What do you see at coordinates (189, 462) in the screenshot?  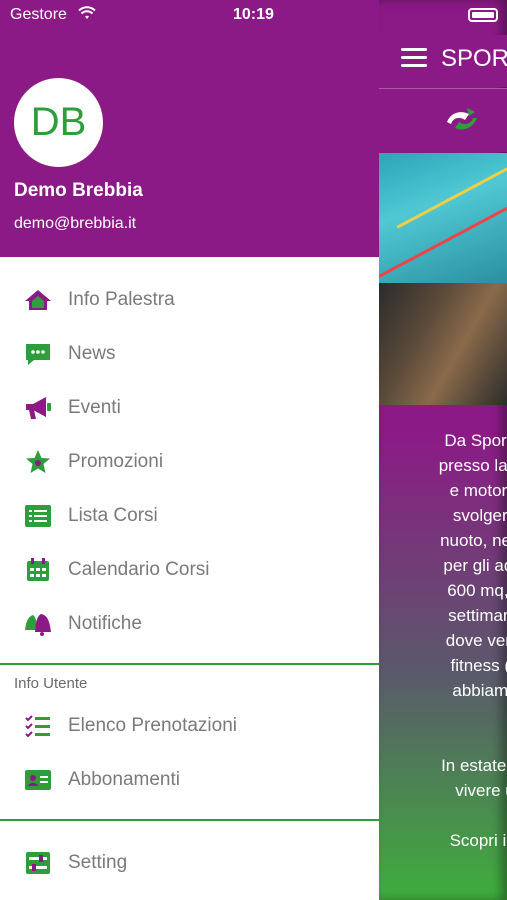 I see `menu-item-promozioni: Promozioni` at bounding box center [189, 462].